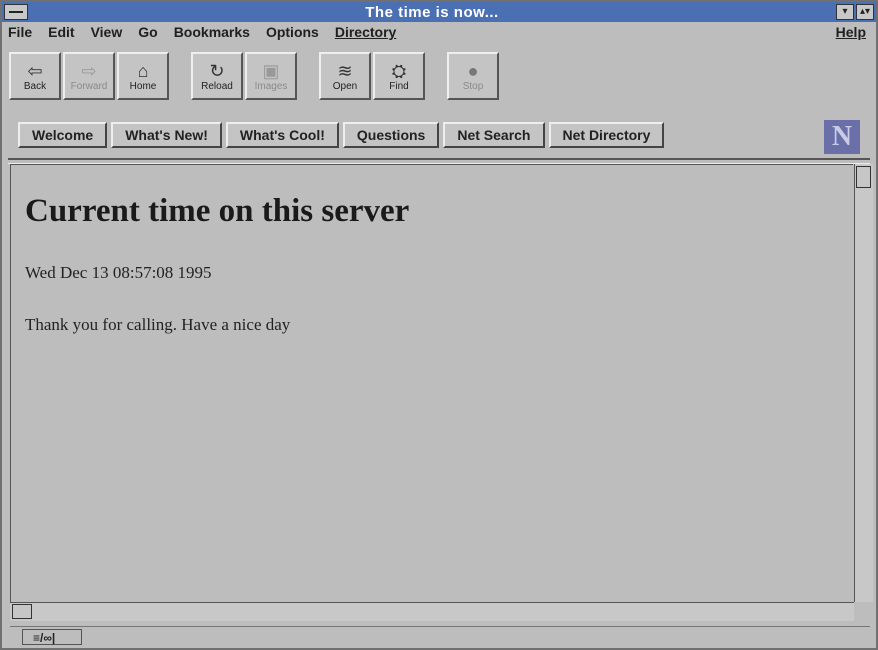  What do you see at coordinates (217, 211) in the screenshot?
I see `page-heading: Current time on this server` at bounding box center [217, 211].